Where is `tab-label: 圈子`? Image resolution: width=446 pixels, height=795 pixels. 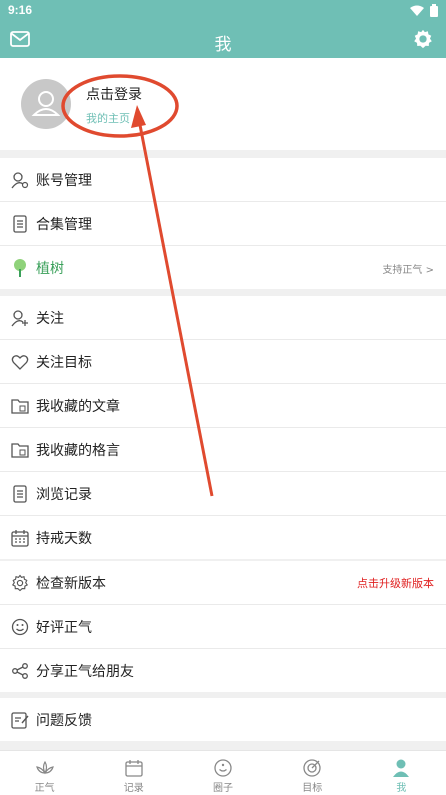
tab-label: 圈子 is located at coordinates (223, 788).